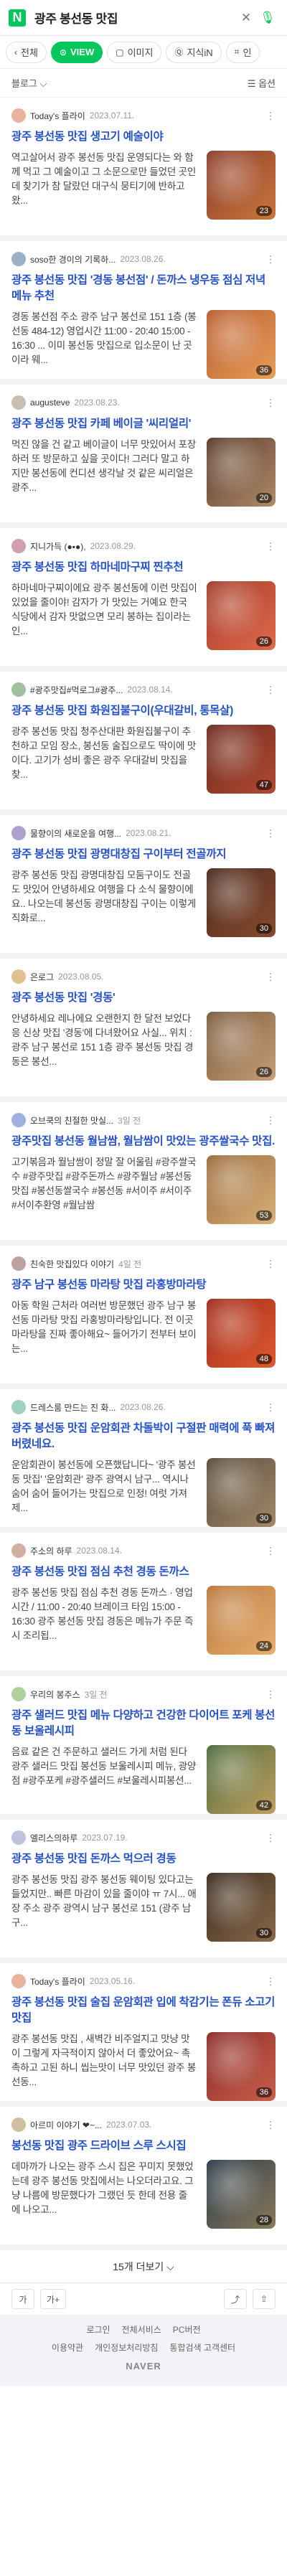  Describe the element at coordinates (55, 1694) in the screenshot. I see `post-author: 우리의 봉주스` at that location.